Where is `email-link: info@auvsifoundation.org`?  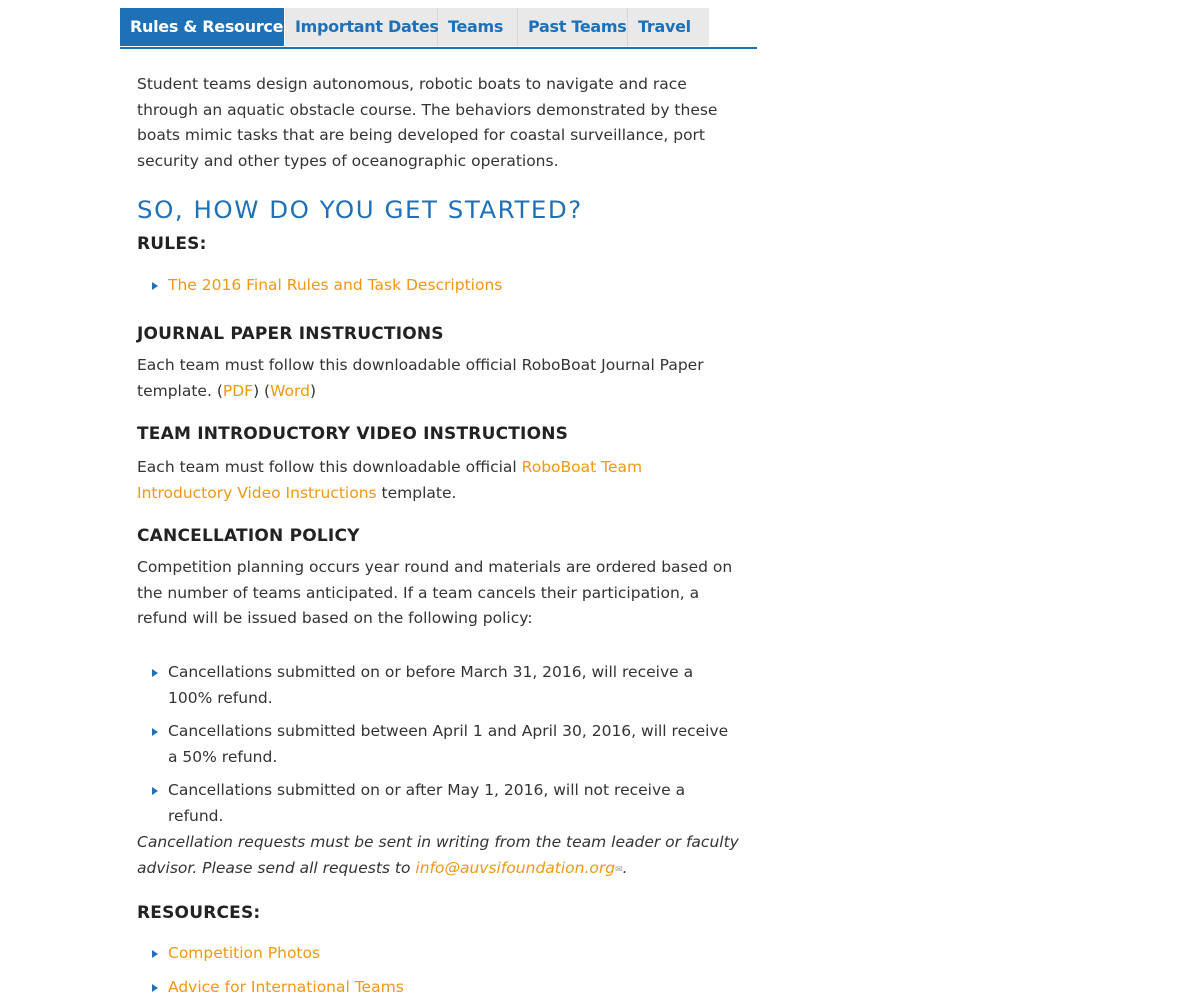 email-link: info@auvsifoundation.org is located at coordinates (515, 868).